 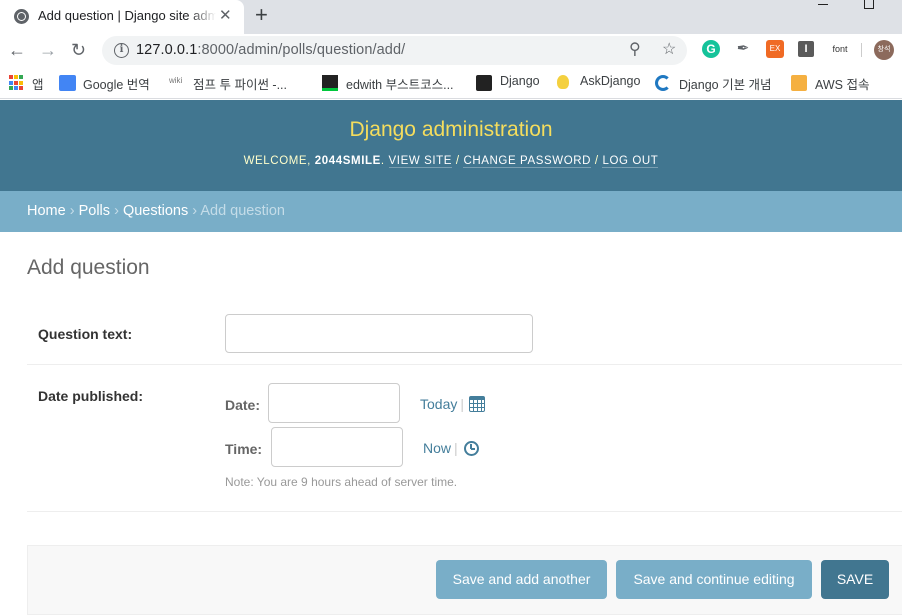 What do you see at coordinates (85, 334) in the screenshot?
I see `question-text-label: Question text:` at bounding box center [85, 334].